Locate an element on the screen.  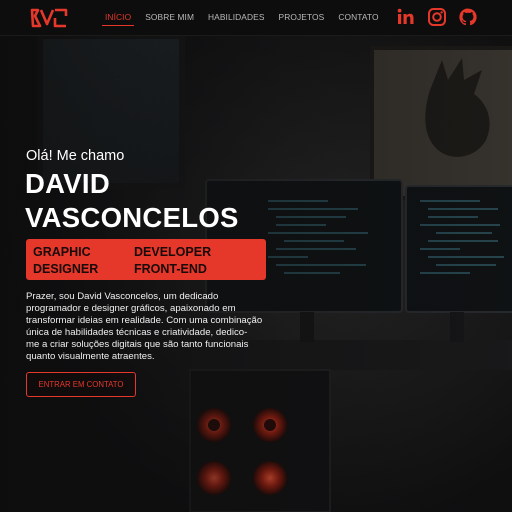
roles-banner: GRAPHIC DESIGNER DEVELOPER FRONT-END is located at coordinates (146, 259).